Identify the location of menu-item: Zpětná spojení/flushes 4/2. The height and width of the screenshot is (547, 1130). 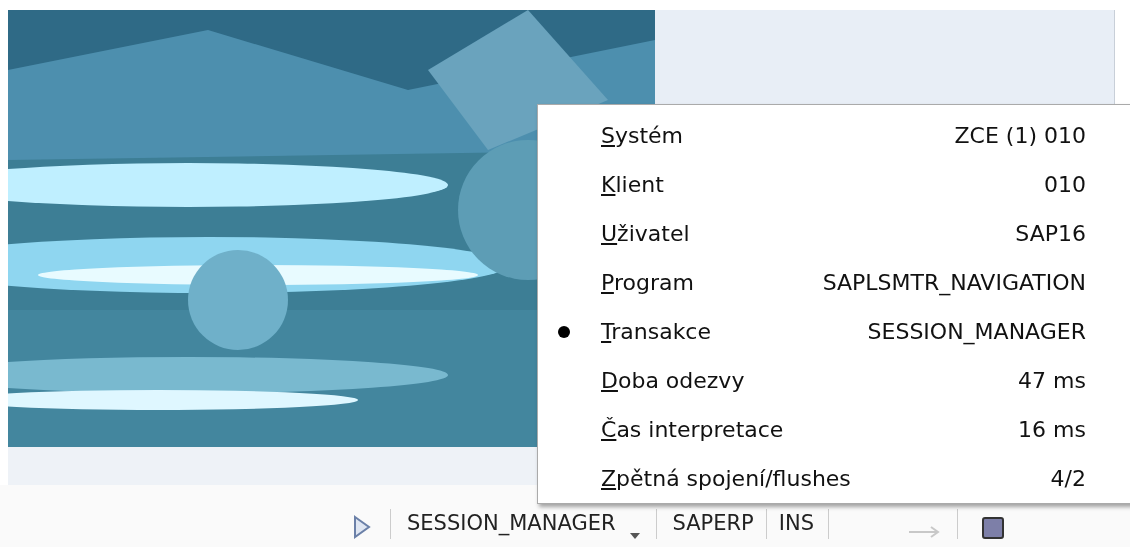
(834, 478).